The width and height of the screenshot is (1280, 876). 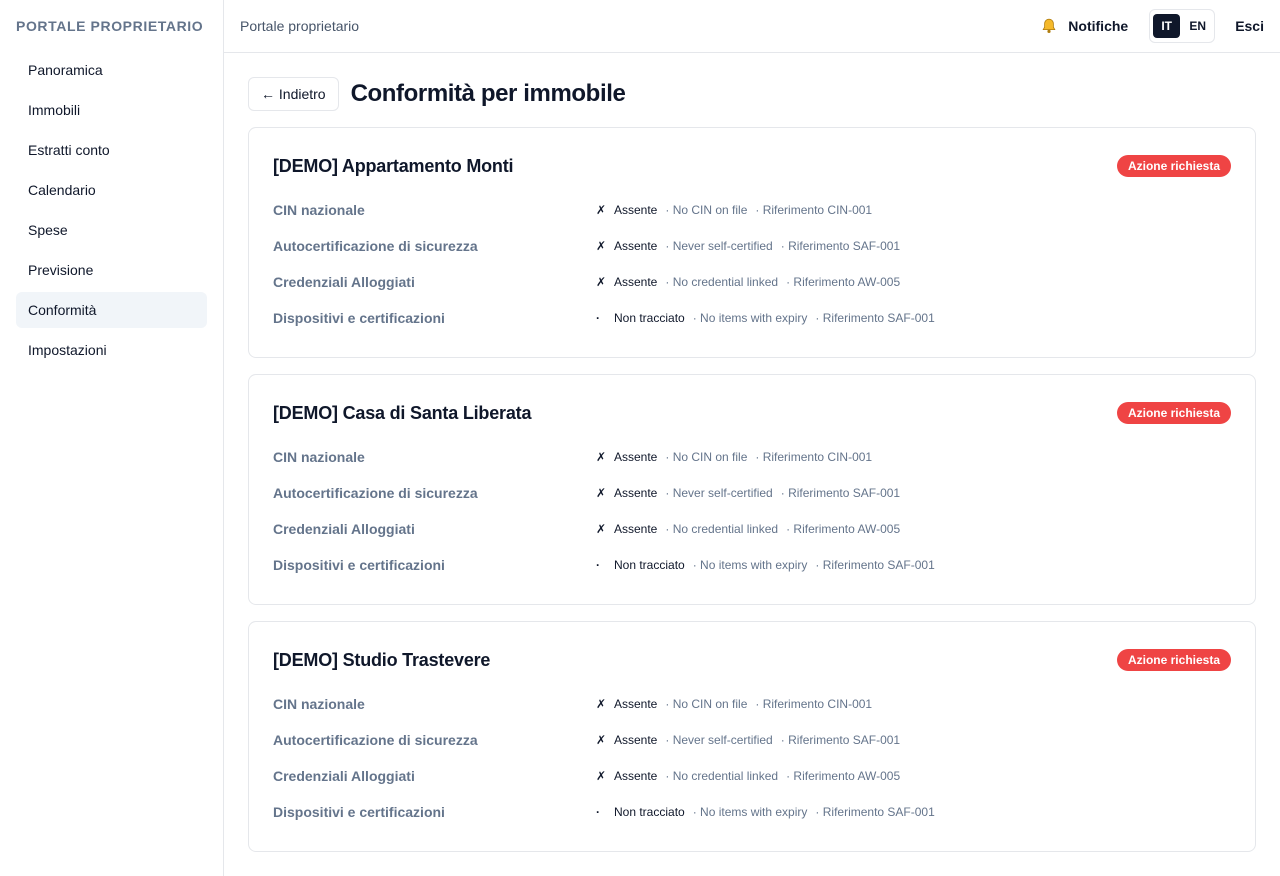 I want to click on sidebar-item-panoramica: Panoramica, so click(x=111, y=70).